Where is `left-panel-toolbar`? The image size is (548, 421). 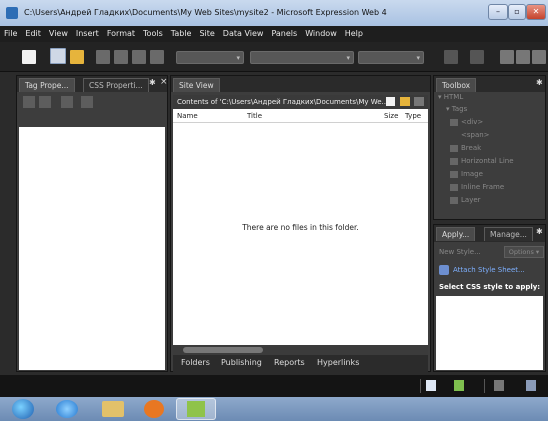 left-panel-toolbar is located at coordinates (92, 102).